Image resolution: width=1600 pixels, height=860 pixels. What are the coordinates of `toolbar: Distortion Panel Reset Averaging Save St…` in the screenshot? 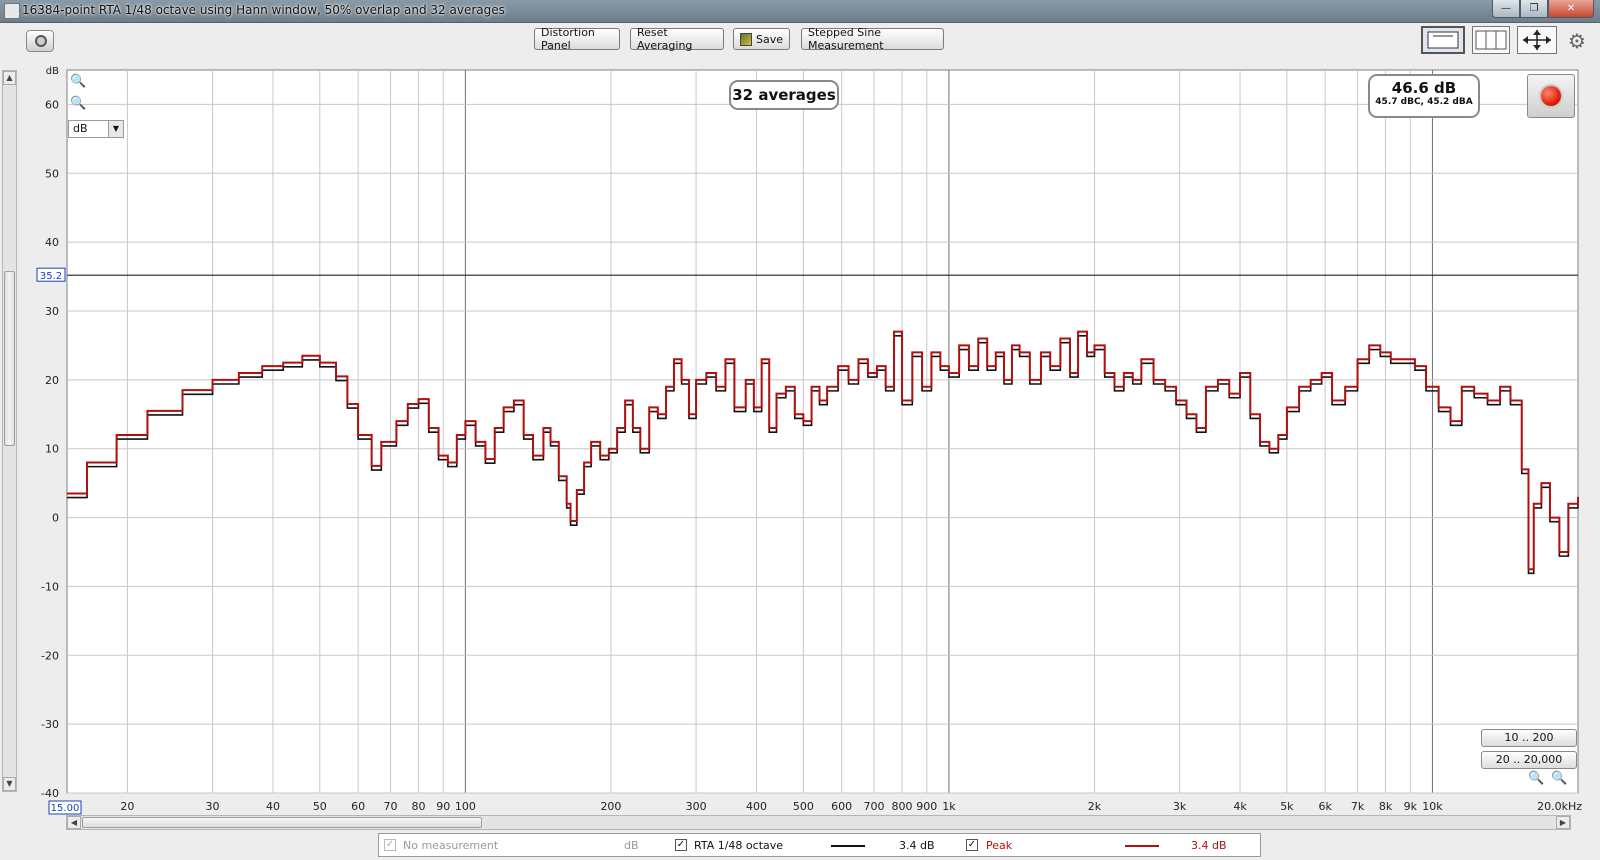 It's located at (800, 42).